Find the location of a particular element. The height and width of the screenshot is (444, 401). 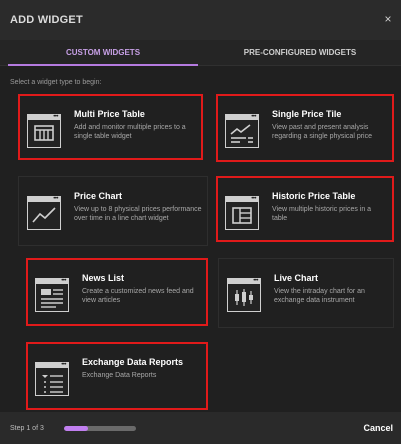

historic-table-icon: ••• is located at coordinates (242, 213).